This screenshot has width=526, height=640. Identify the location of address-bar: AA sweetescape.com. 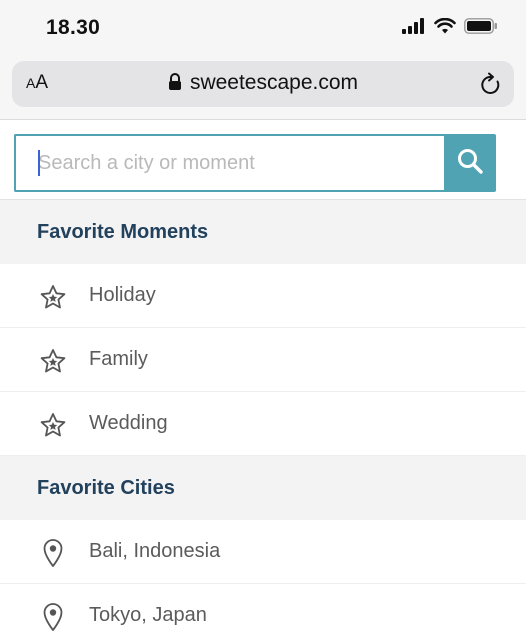
(263, 84).